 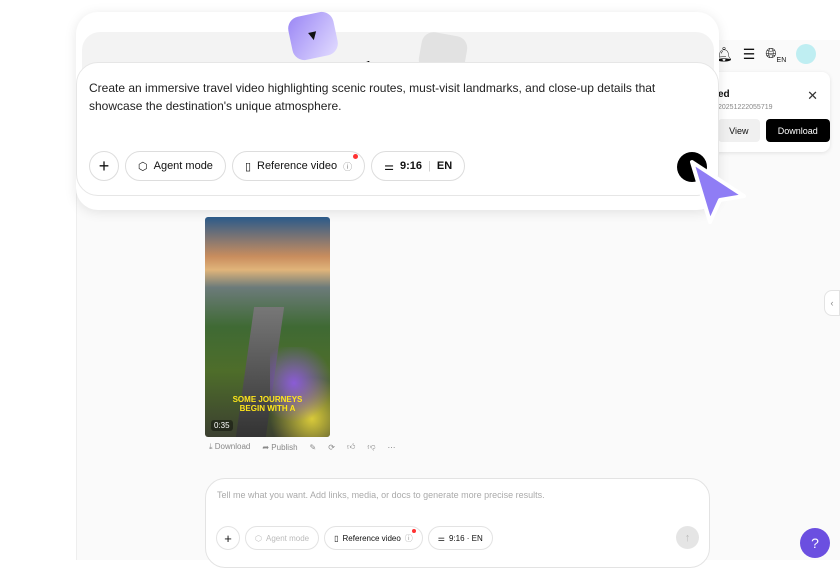 What do you see at coordinates (229, 447) in the screenshot?
I see `download-action: ⤓ Download` at bounding box center [229, 447].